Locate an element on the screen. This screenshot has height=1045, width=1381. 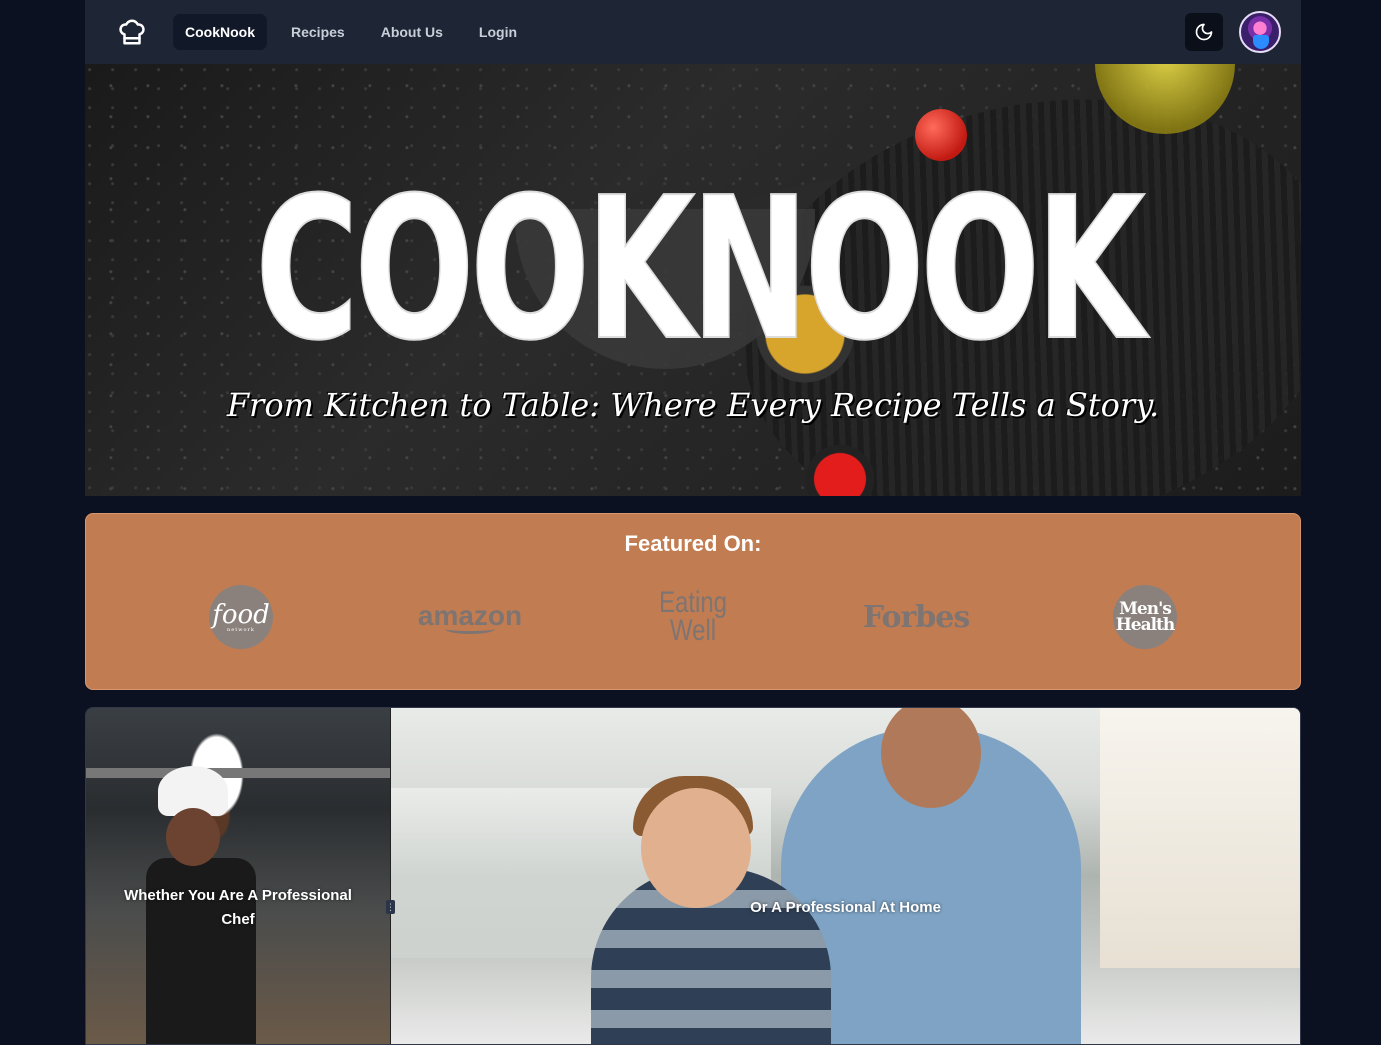
professional-chef-panel: Whether You Are A Professional Chef is located at coordinates (238, 876).